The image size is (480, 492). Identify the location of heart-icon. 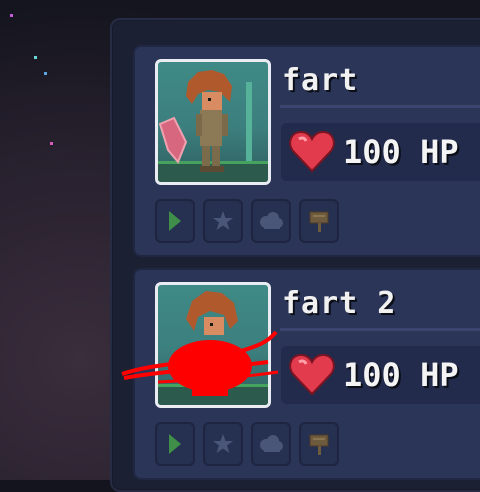
(312, 151).